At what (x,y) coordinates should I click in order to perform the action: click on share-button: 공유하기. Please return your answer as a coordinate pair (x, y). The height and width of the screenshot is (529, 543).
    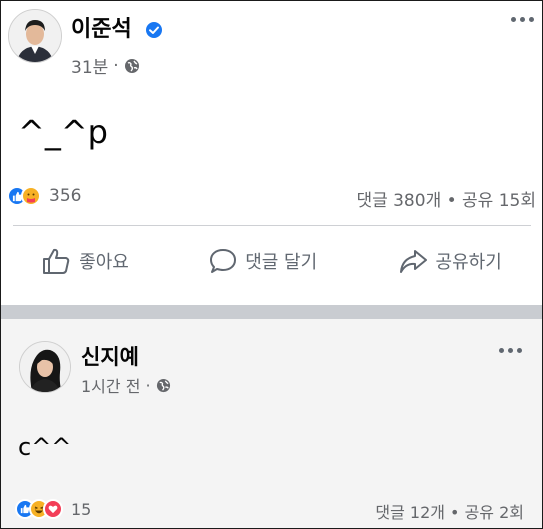
    Looking at the image, I should click on (450, 261).